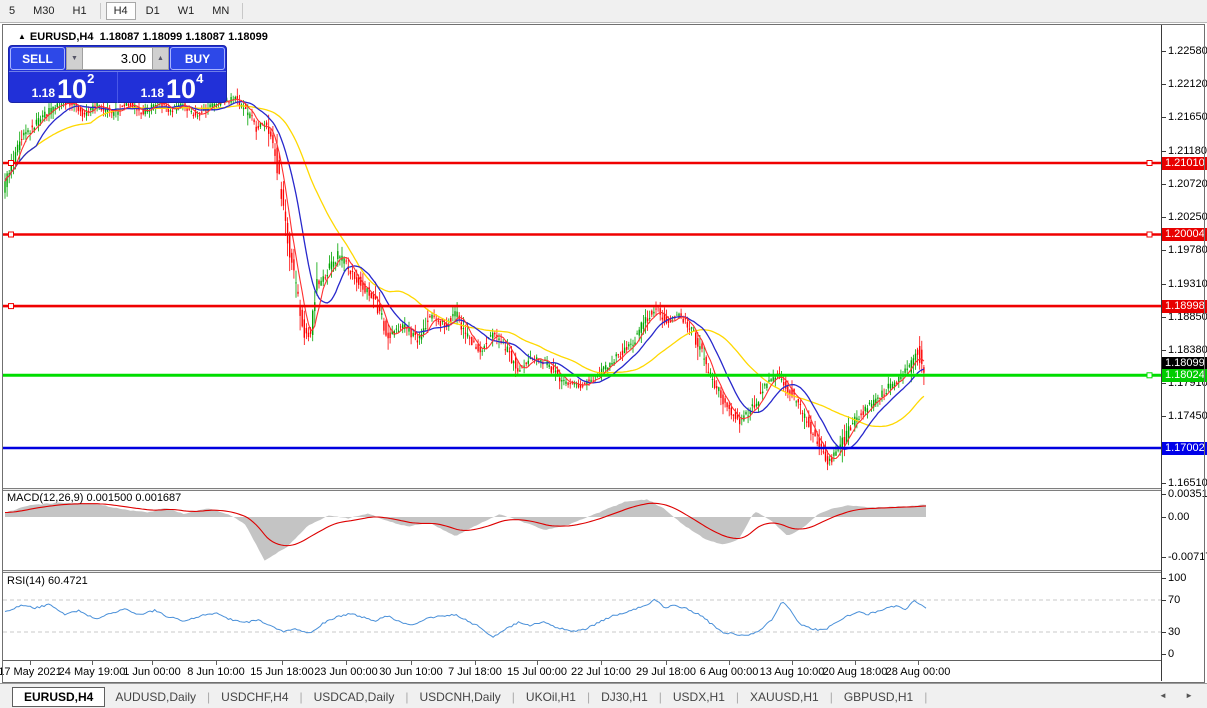 The height and width of the screenshot is (708, 1207). What do you see at coordinates (1187, 84) in the screenshot?
I see `price-axis-value: 1.22120` at bounding box center [1187, 84].